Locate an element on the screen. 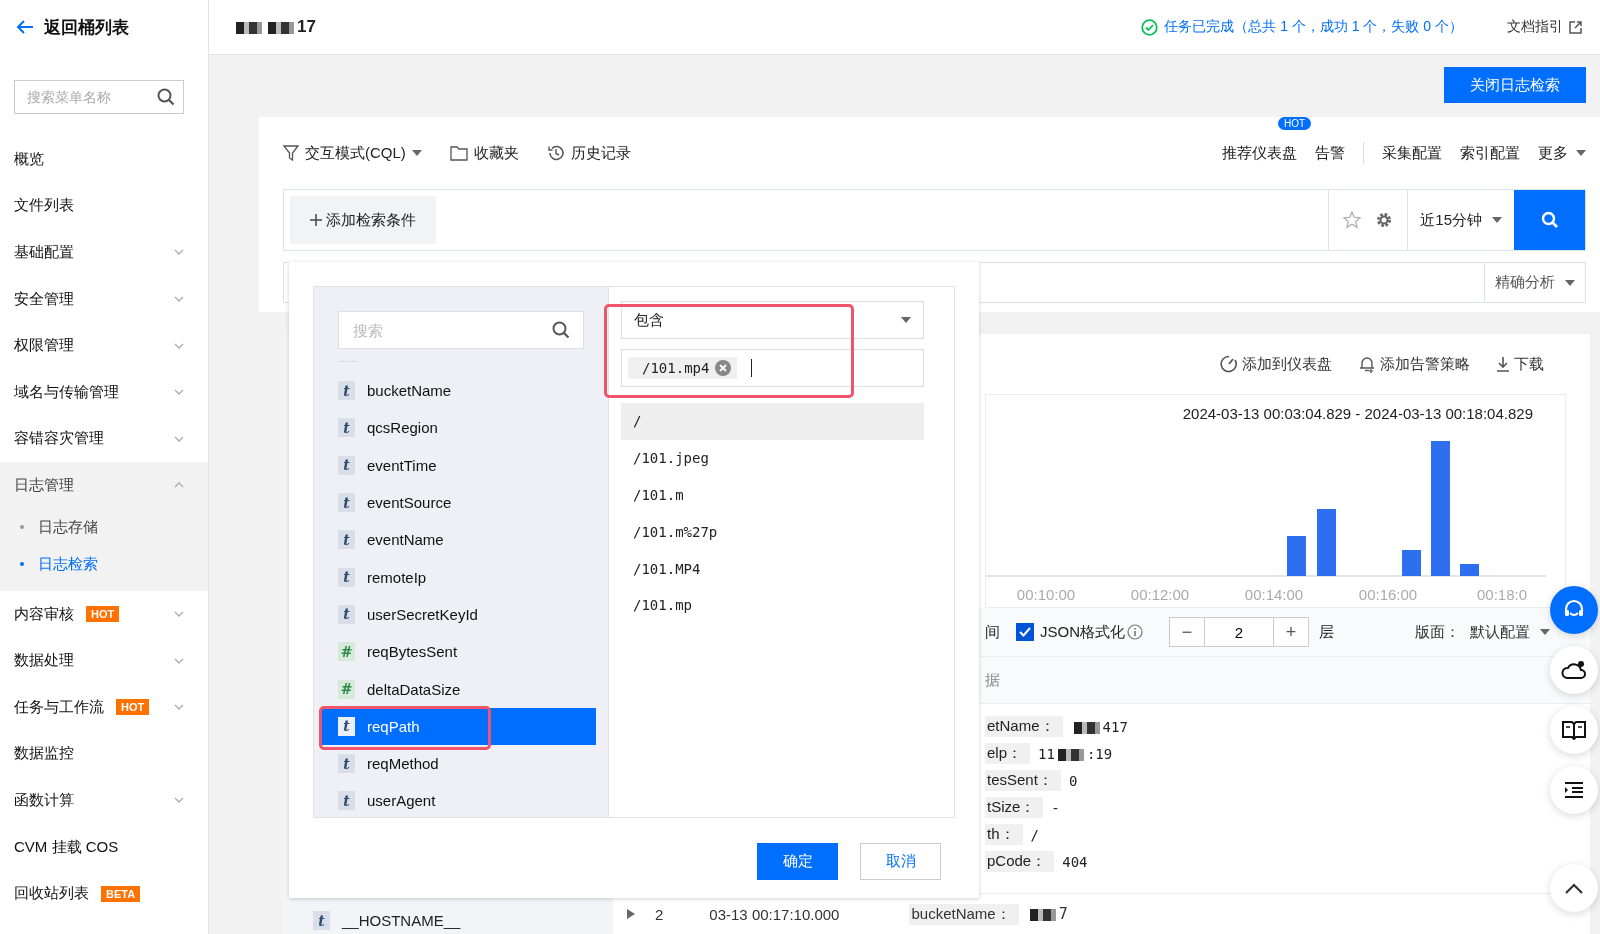 Image resolution: width=1600 pixels, height=934 pixels. search-button is located at coordinates (1549, 220).